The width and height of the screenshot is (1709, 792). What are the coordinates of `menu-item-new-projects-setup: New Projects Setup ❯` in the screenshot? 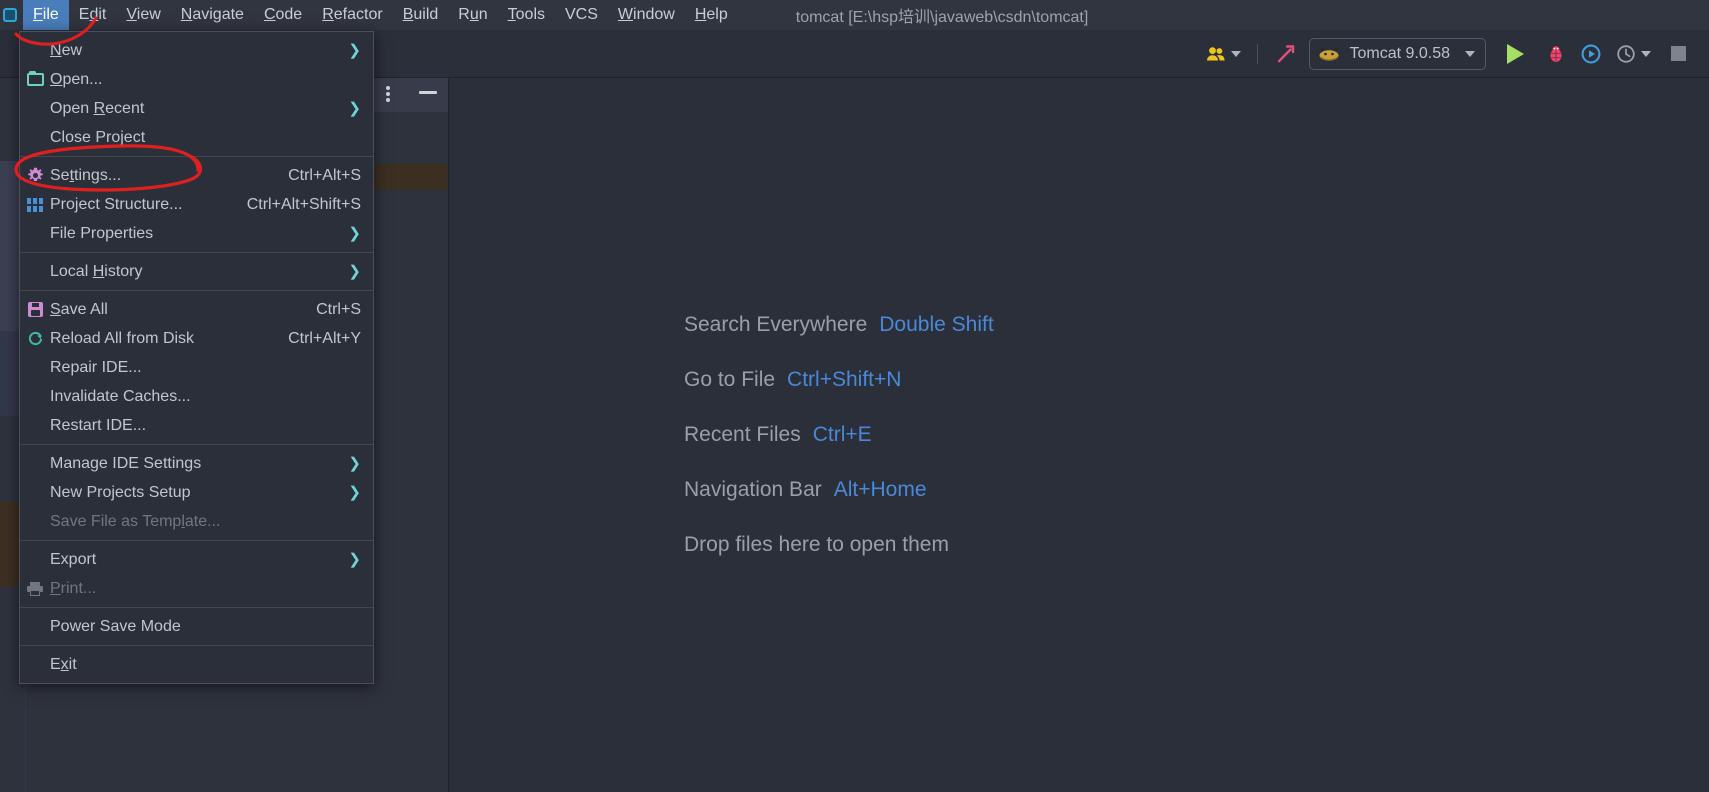 It's located at (196, 492).